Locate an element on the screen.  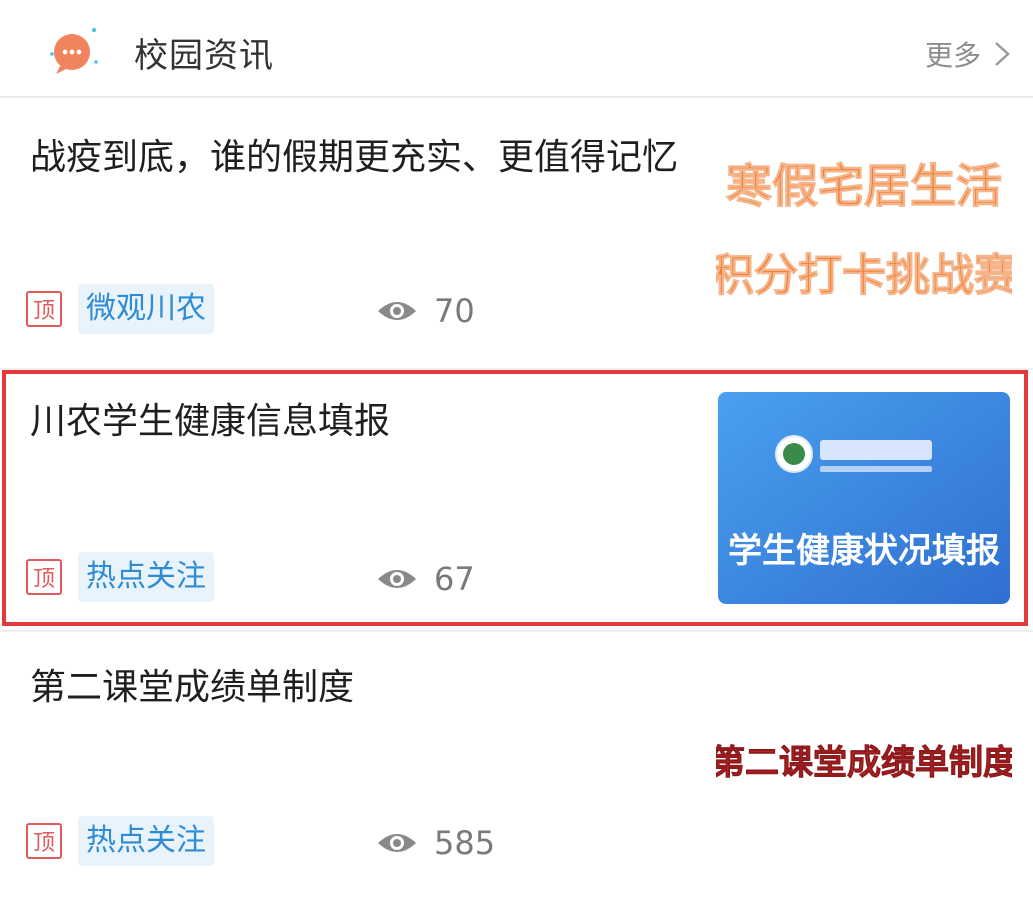
news-thumbnail: 寒假宅居生活 积分打卡挑战赛 is located at coordinates (864, 230).